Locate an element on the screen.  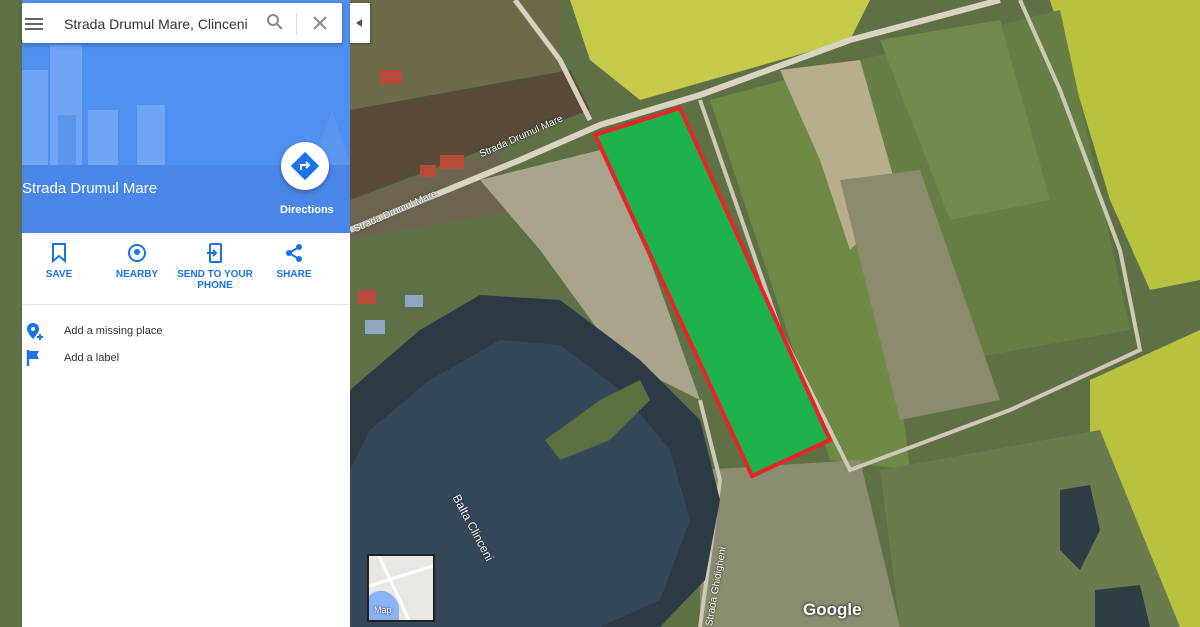
nearby-icon is located at coordinates (137, 253).